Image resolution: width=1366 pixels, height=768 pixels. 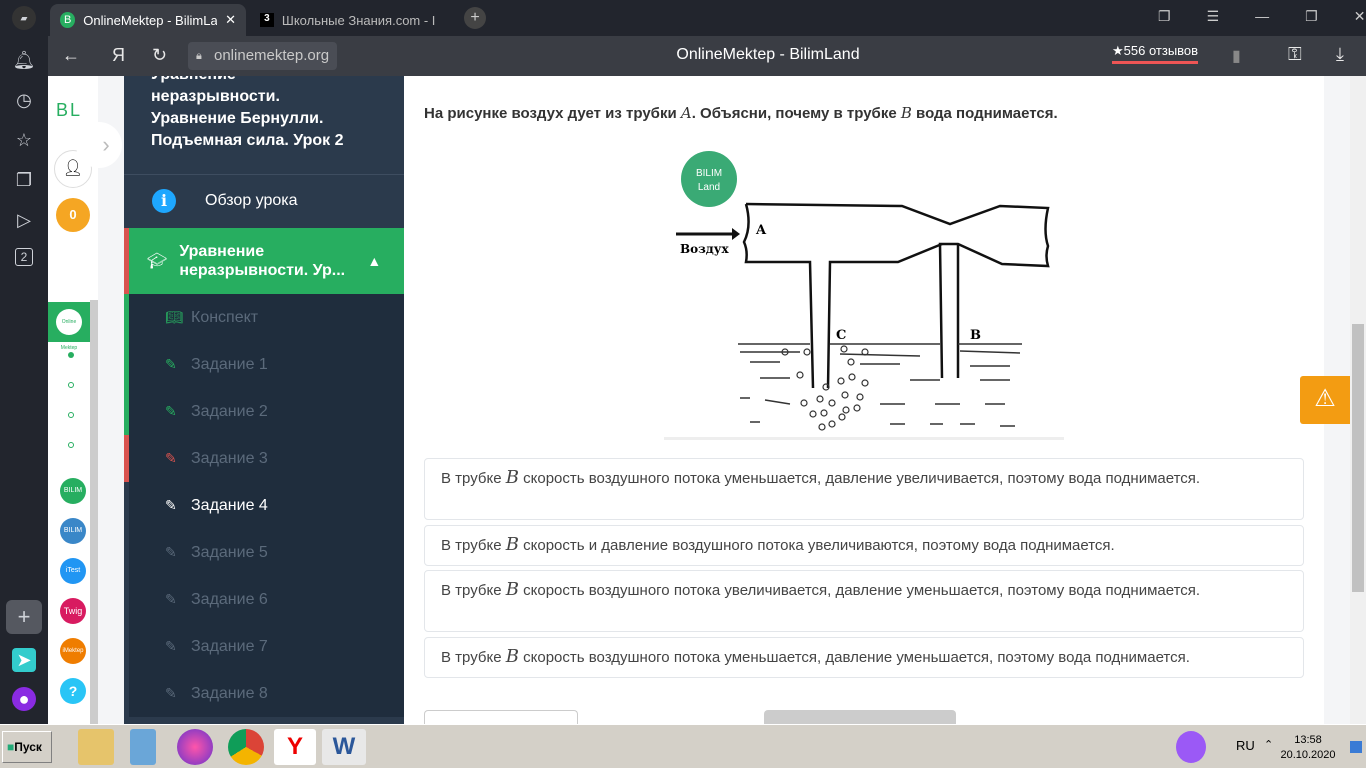 What do you see at coordinates (27, 747) in the screenshot?
I see `start-button: ■Пуск` at bounding box center [27, 747].